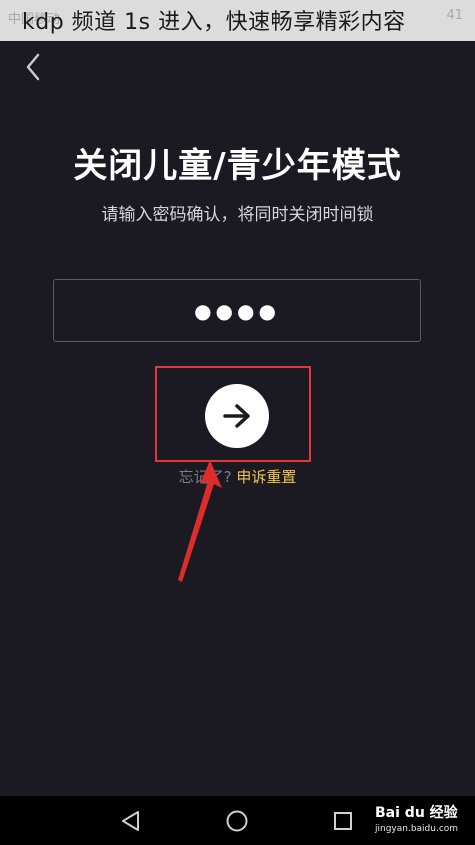  I want to click on nav-home-button, so click(237, 821).